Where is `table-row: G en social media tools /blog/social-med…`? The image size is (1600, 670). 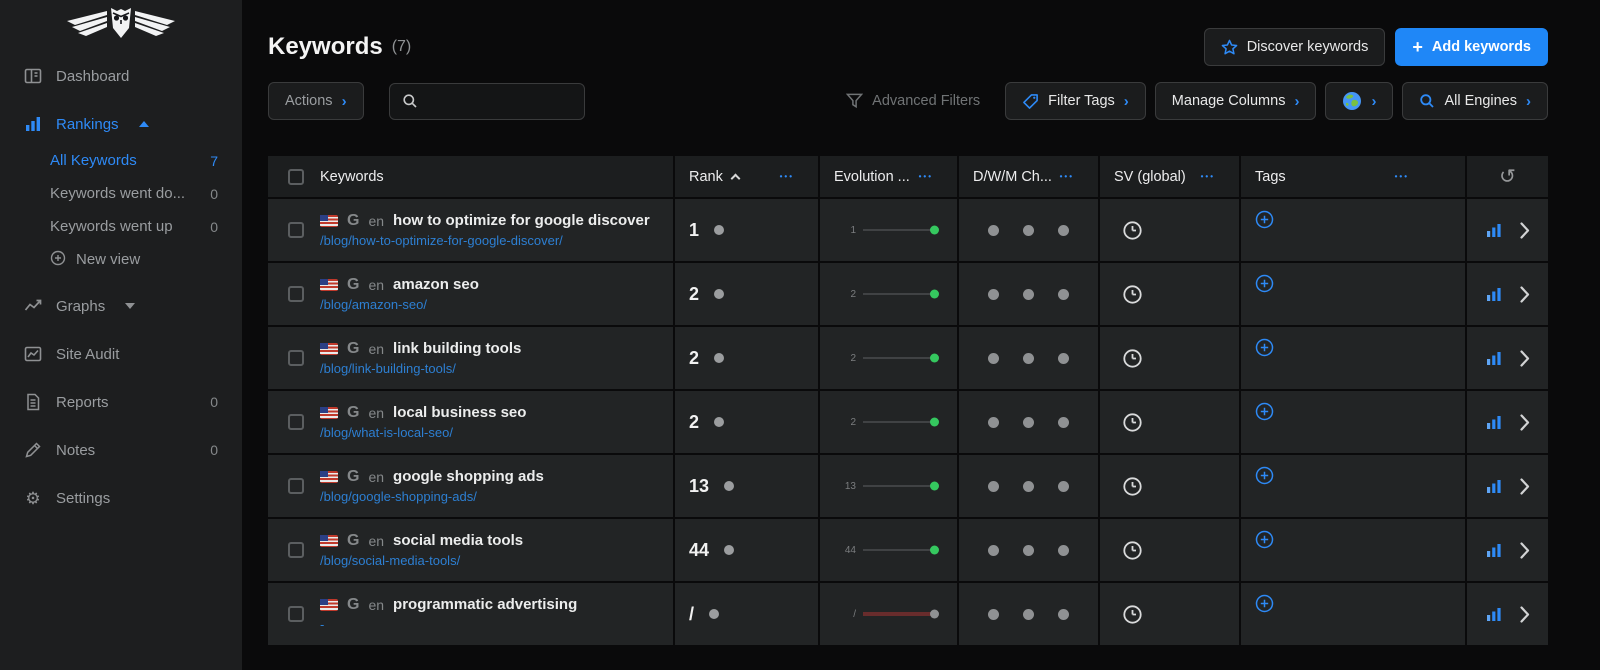
table-row: G en social media tools /blog/social-med… is located at coordinates (908, 550).